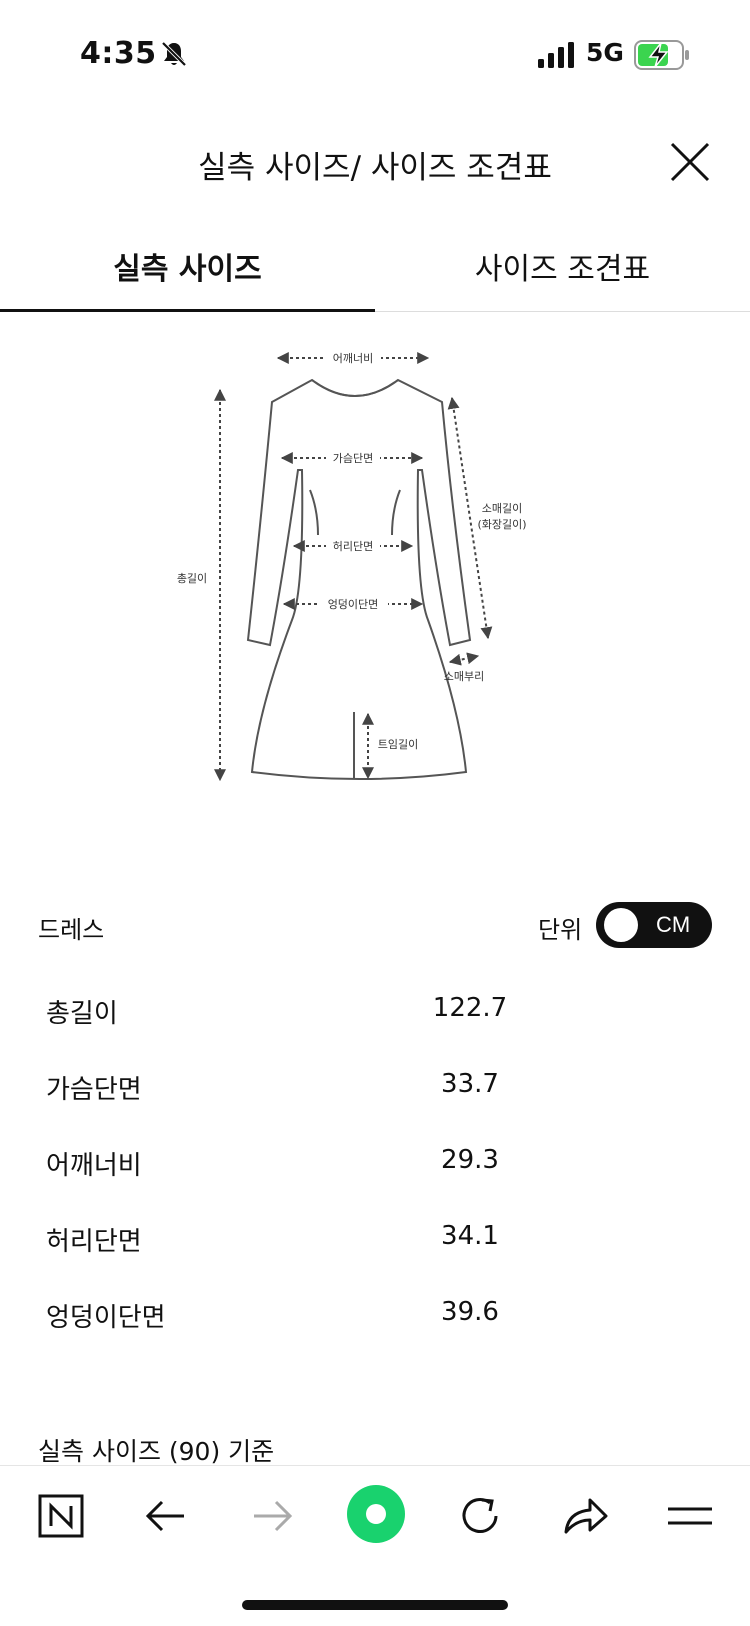 This screenshot has height=1626, width=750. What do you see at coordinates (480, 1516) in the screenshot?
I see `refresh-icon` at bounding box center [480, 1516].